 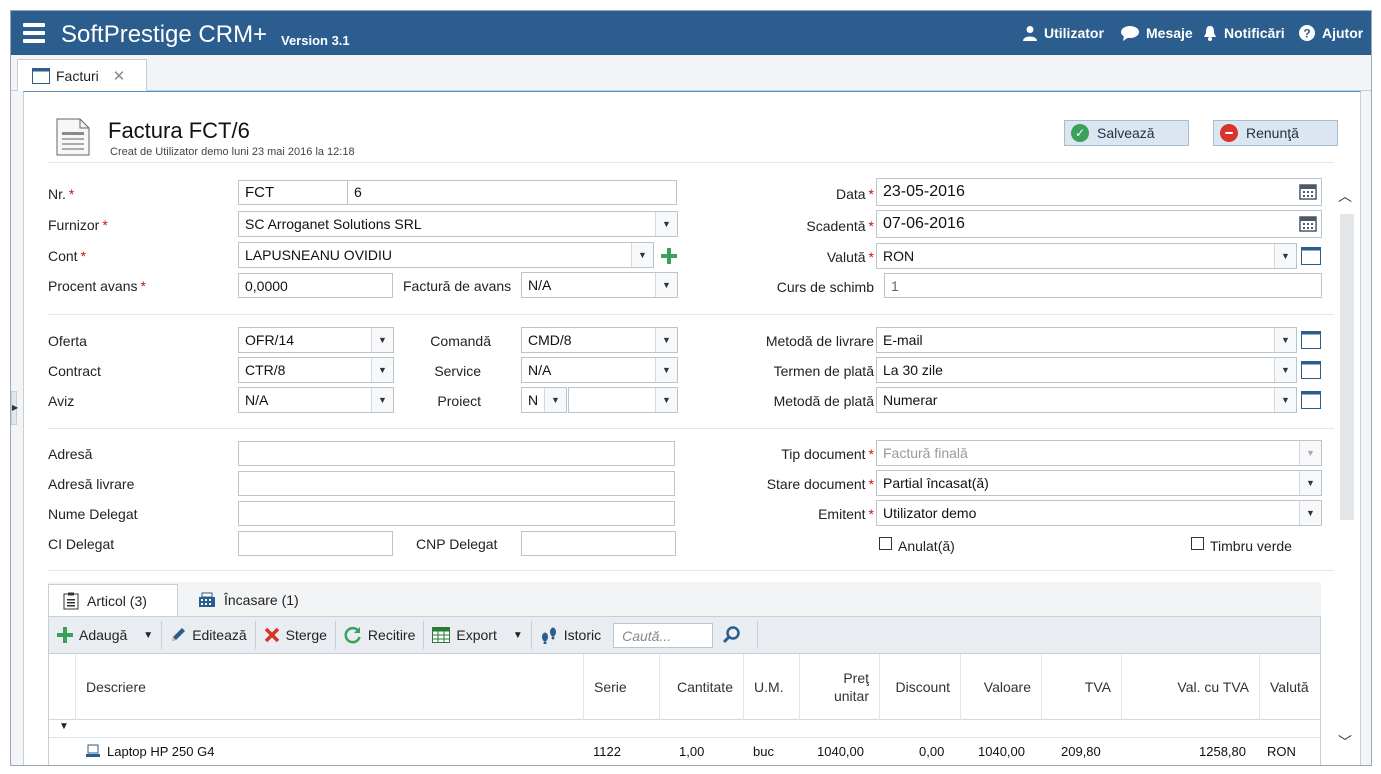 I want to click on tab-incasare: Încasare (1), so click(x=254, y=600).